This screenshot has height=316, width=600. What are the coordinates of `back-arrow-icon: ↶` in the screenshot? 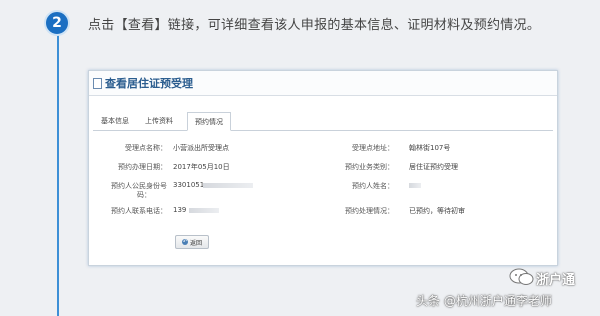 It's located at (184, 242).